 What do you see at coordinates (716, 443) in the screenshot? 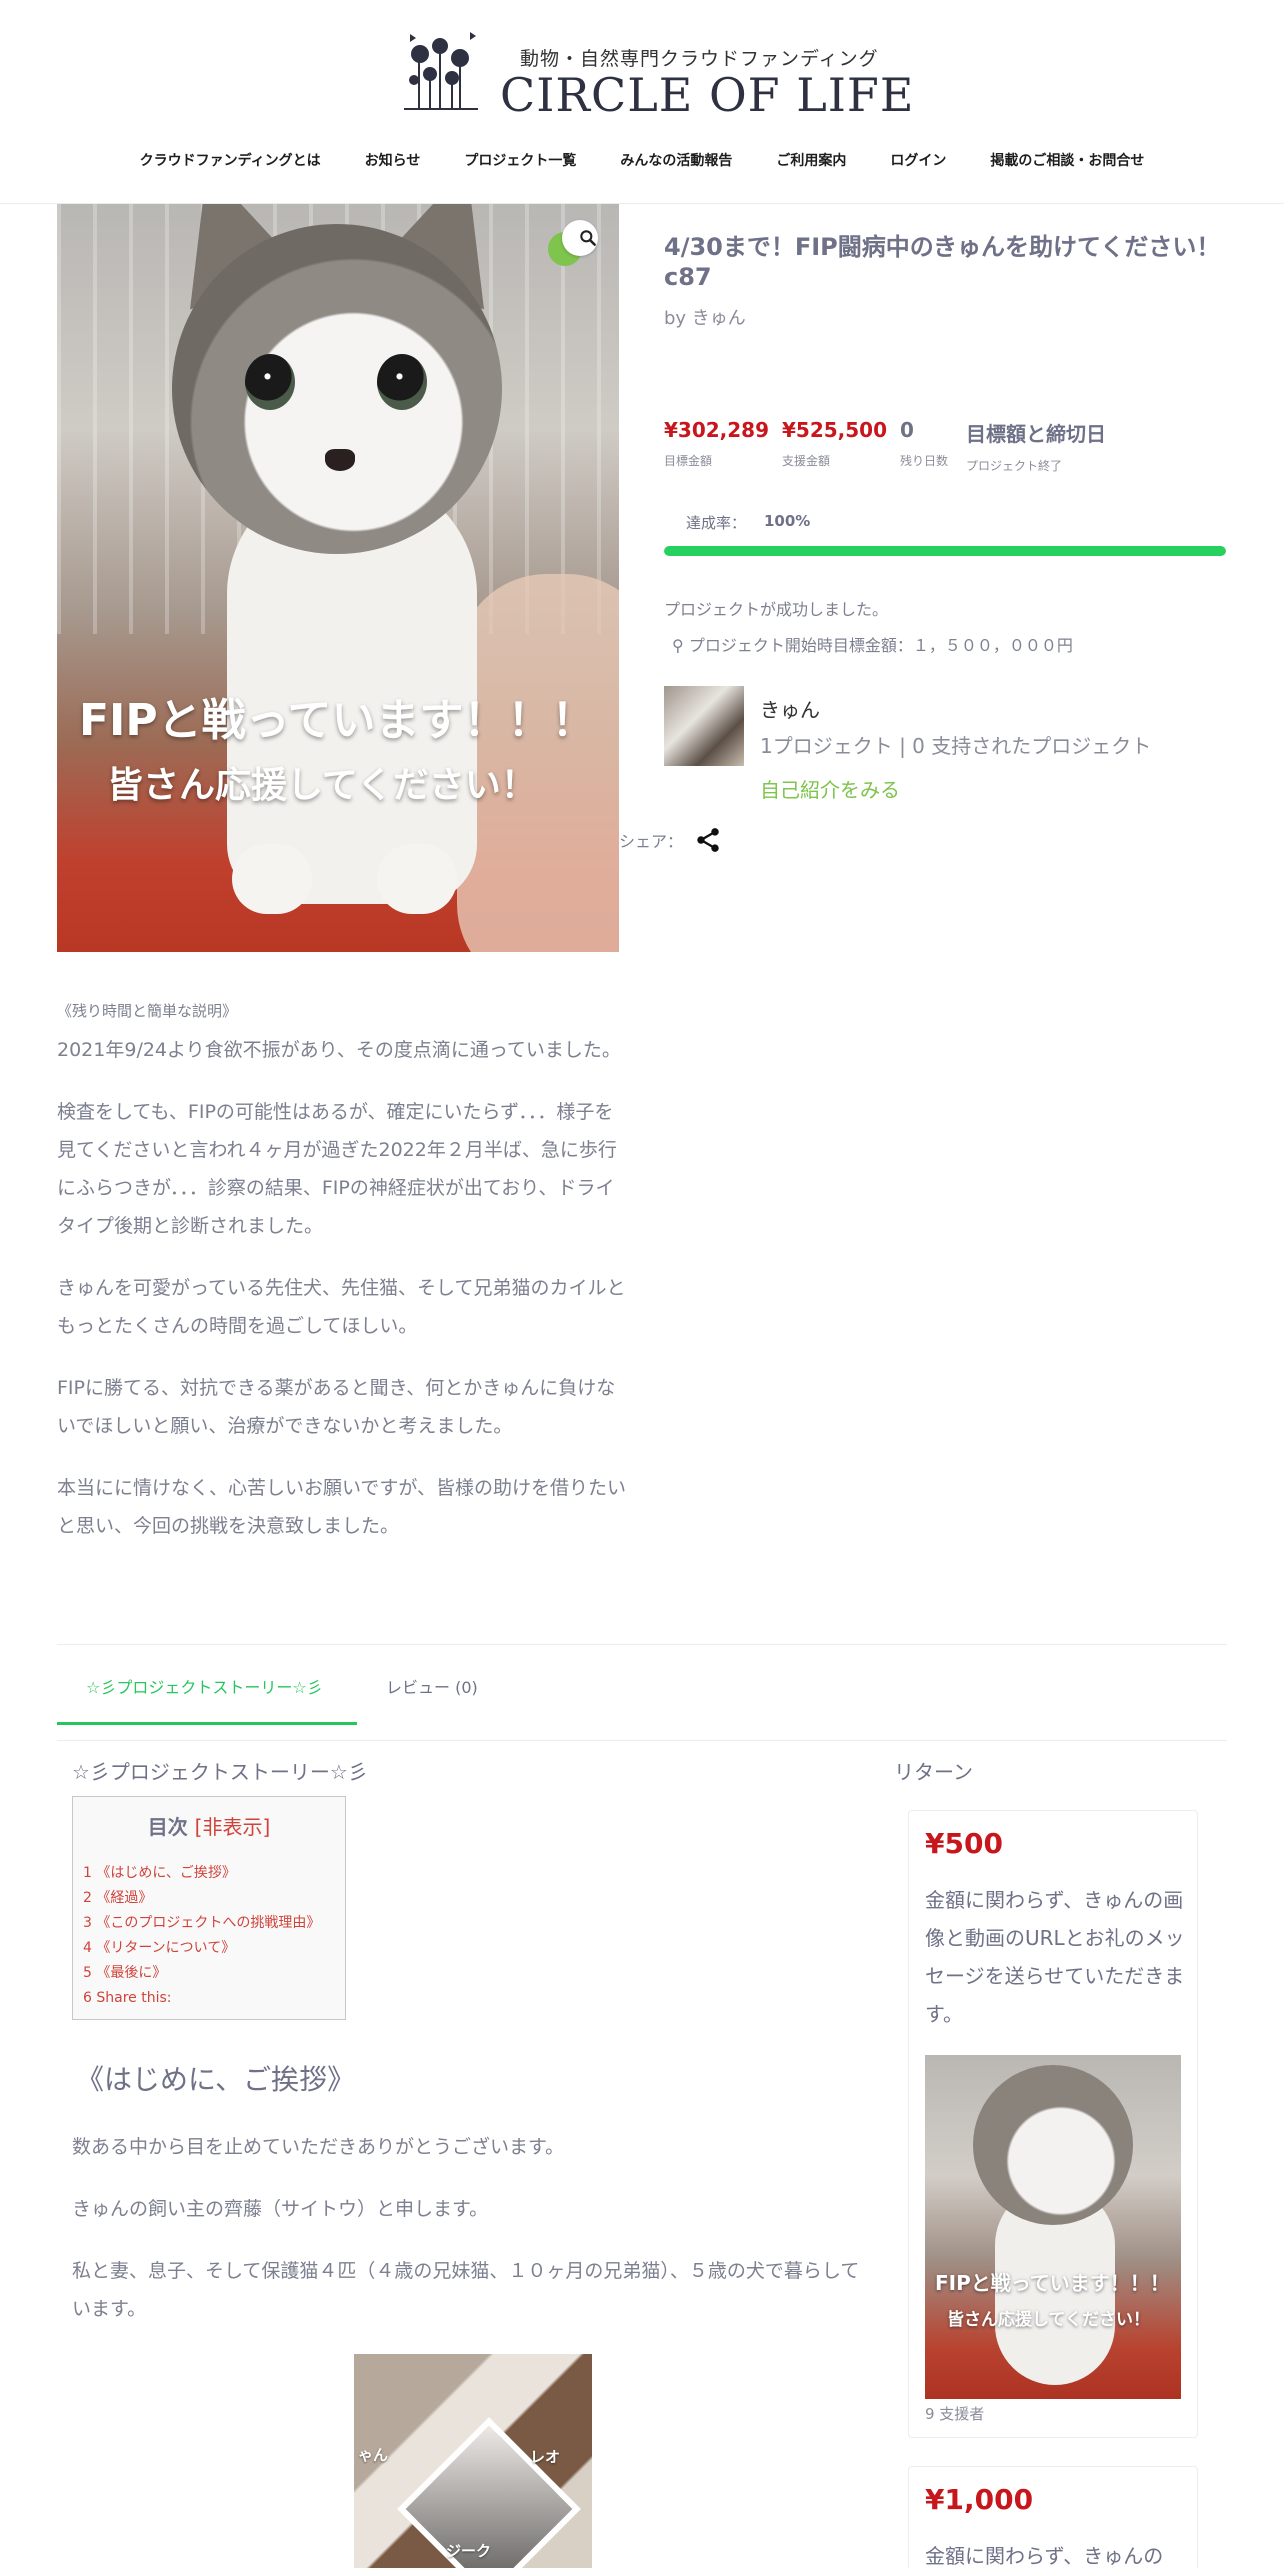
I see `stat-goal: ¥302,289 目標金額` at bounding box center [716, 443].